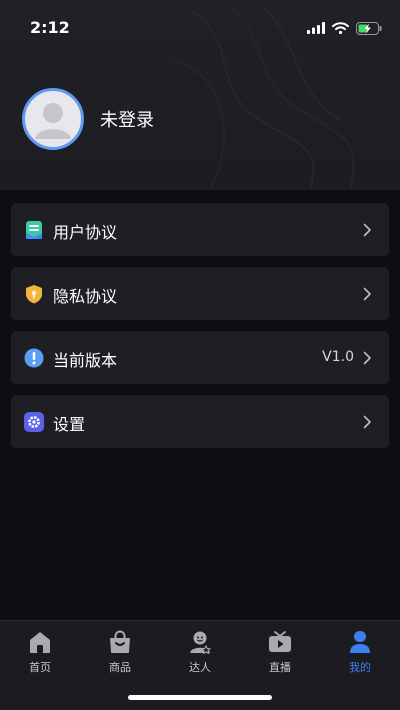 The width and height of the screenshot is (400, 710). I want to click on tab-label: 商品, so click(120, 667).